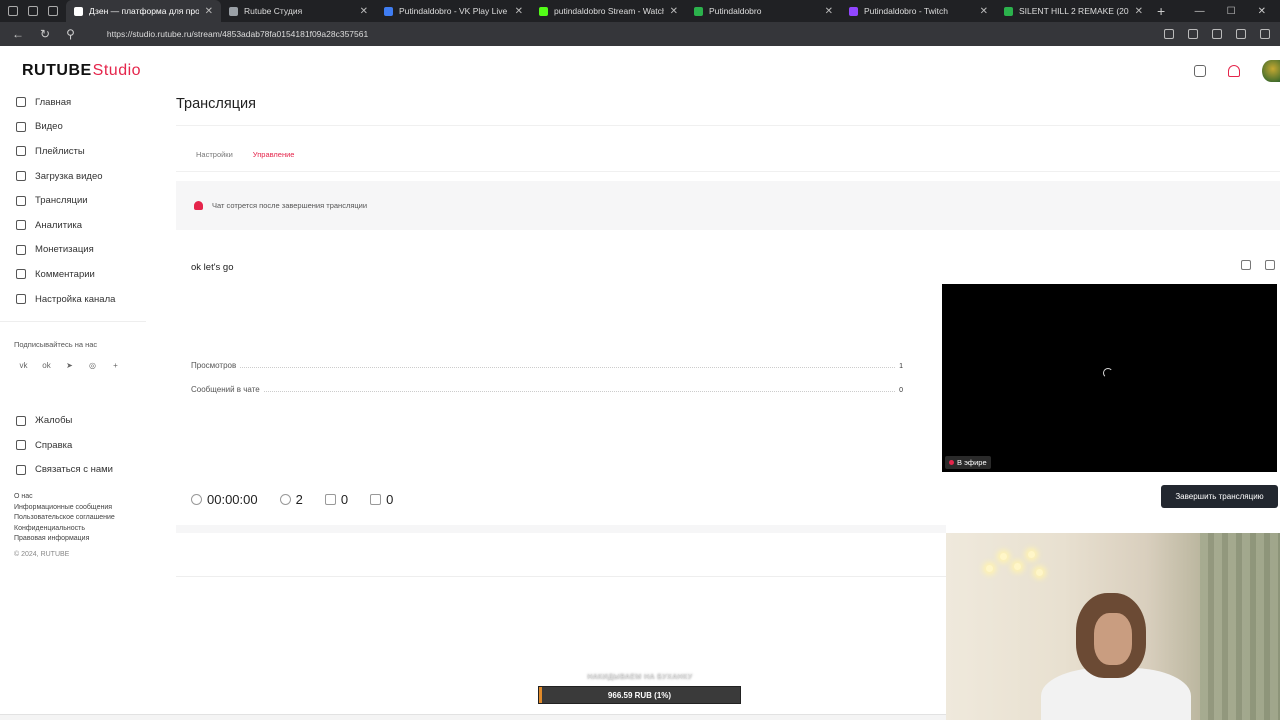 Image resolution: width=1280 pixels, height=720 pixels. Describe the element at coordinates (1246, 265) in the screenshot. I see `share-icon` at that location.